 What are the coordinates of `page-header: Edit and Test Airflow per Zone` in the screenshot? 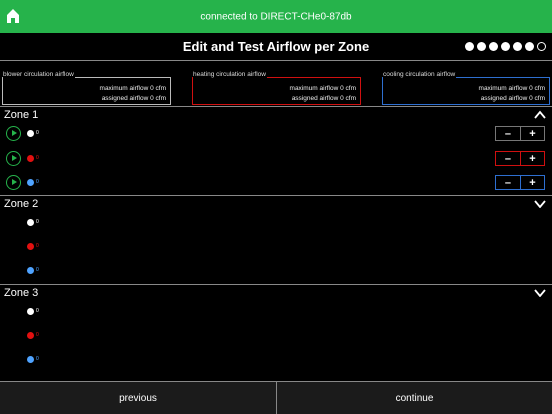 It's located at (276, 47).